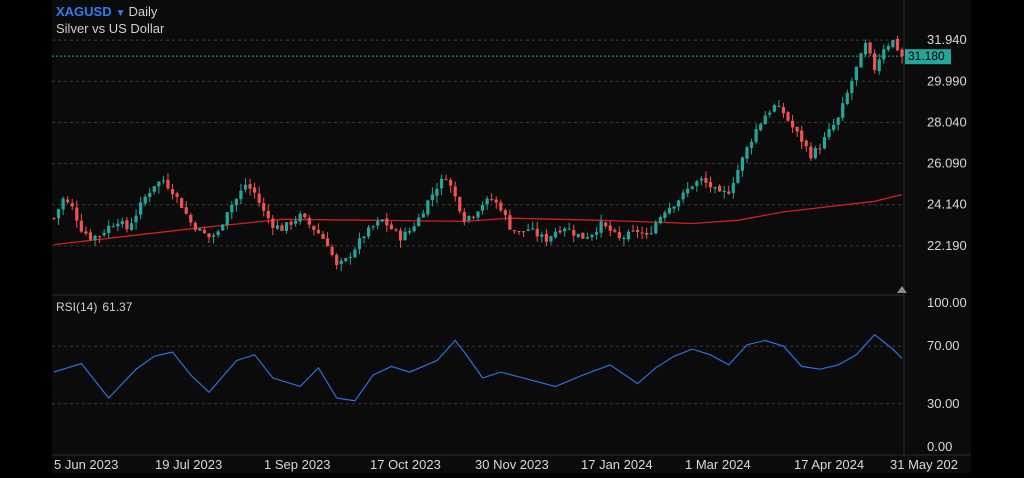  I want to click on time-tick-label: 5 Jun 2023, so click(86, 464).